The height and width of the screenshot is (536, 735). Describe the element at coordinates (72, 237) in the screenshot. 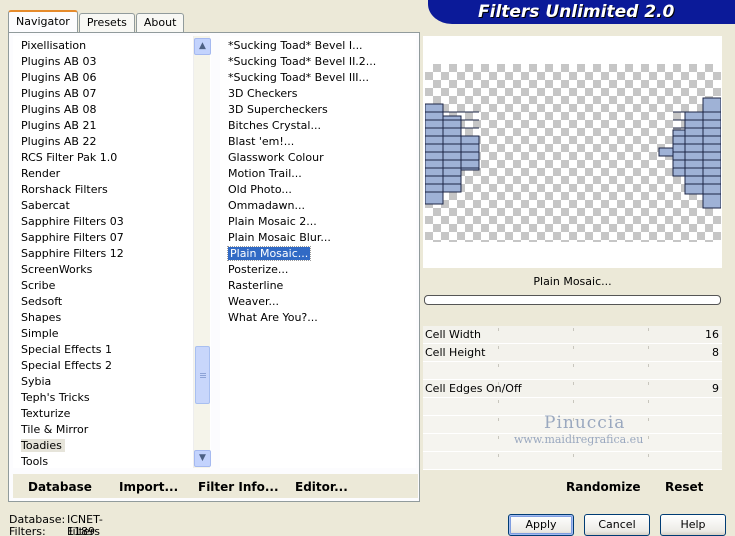

I see `category-item-label: Sapphire Filters 07` at that location.